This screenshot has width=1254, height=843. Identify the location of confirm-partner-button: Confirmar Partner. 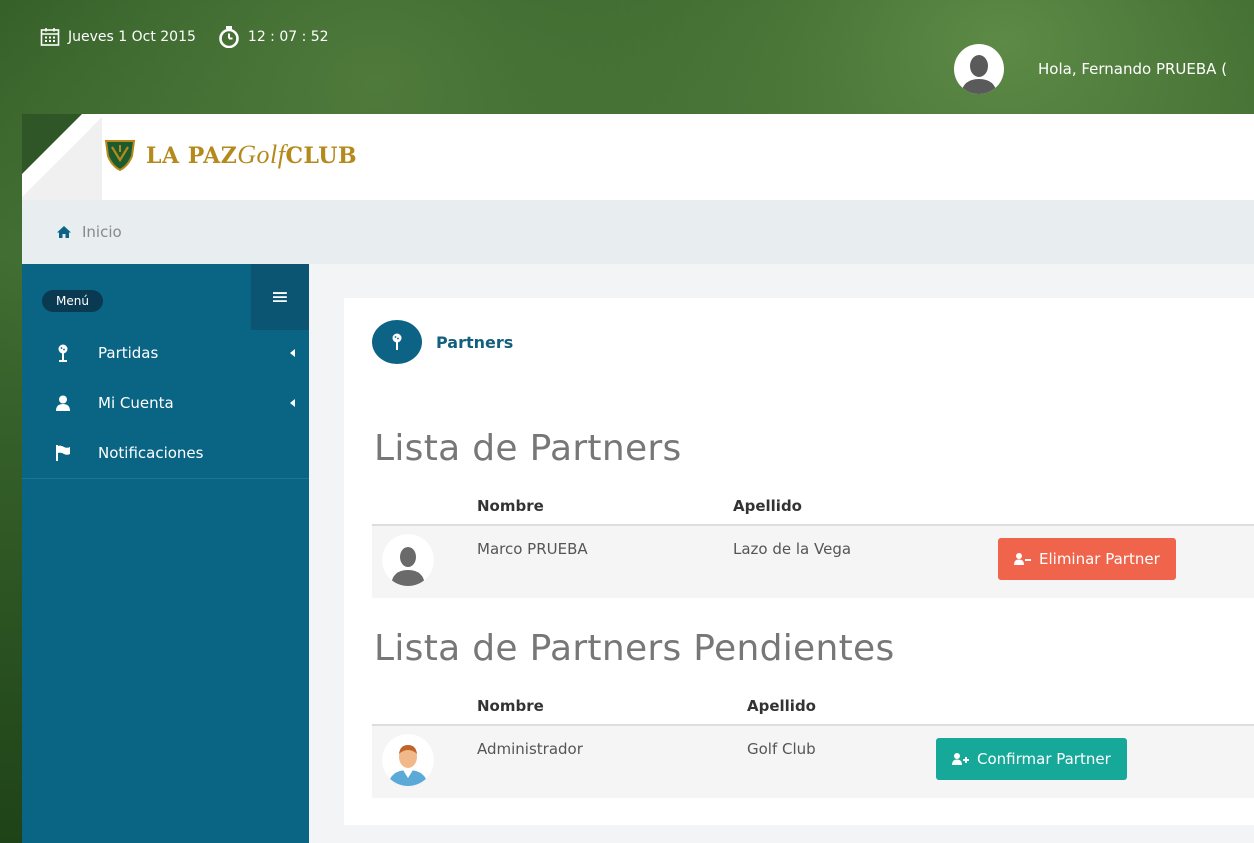
(1031, 759).